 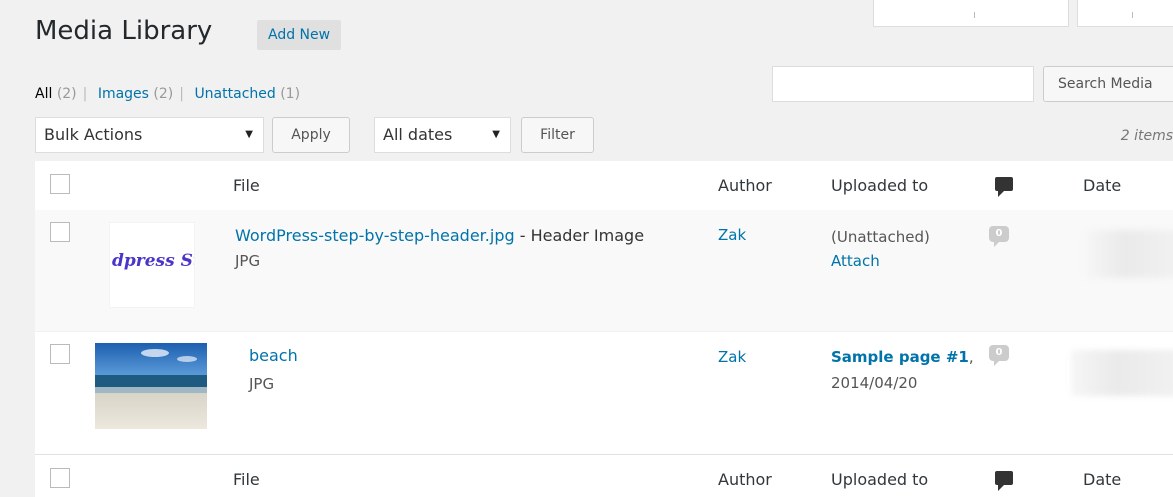 I want to click on select-all-checkbox-footer, so click(x=60, y=478).